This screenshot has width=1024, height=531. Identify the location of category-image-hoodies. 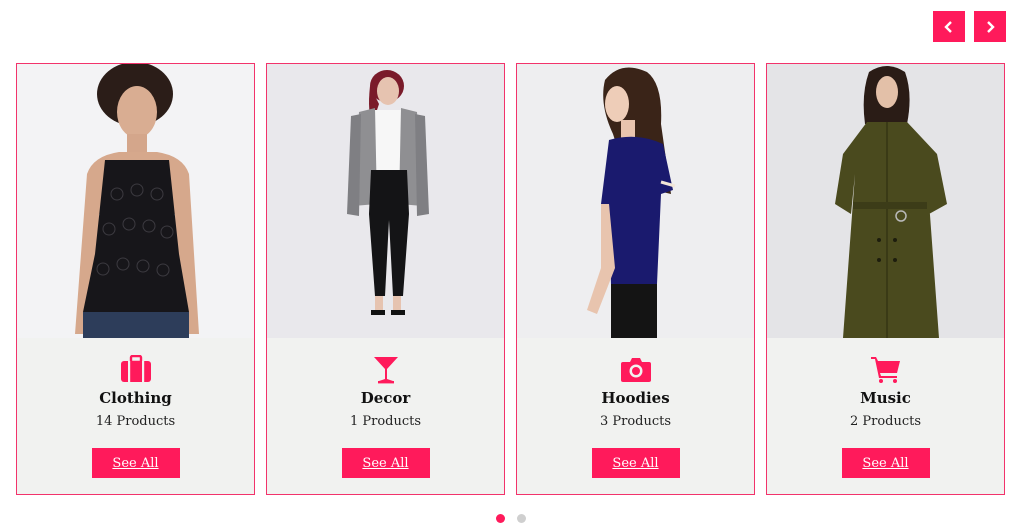
(635, 201).